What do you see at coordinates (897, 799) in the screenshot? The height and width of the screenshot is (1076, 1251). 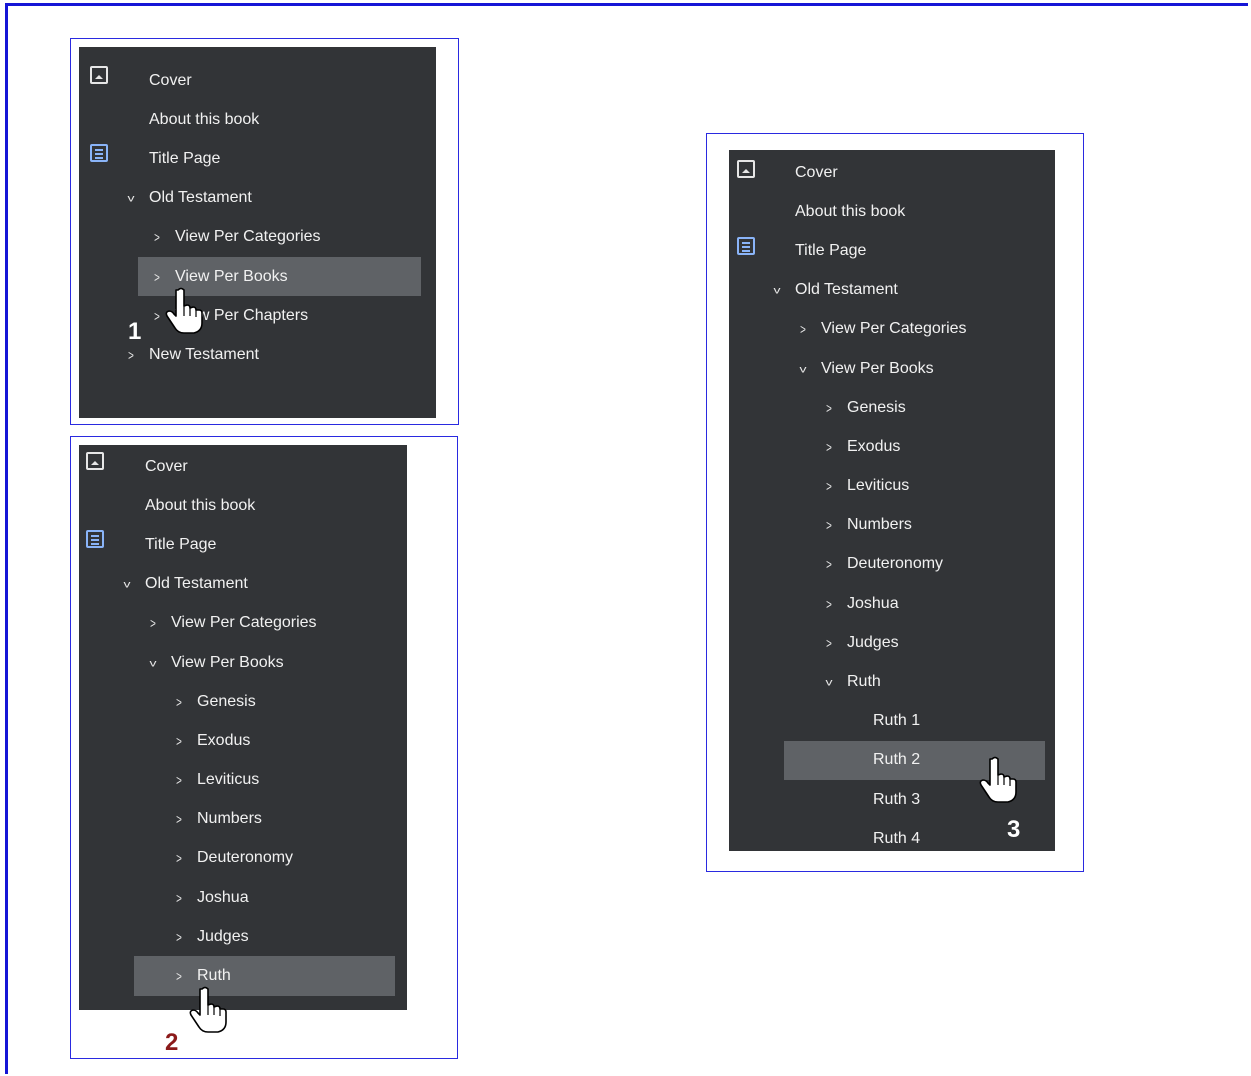 I see `toc-item-label: Ruth 3` at bounding box center [897, 799].